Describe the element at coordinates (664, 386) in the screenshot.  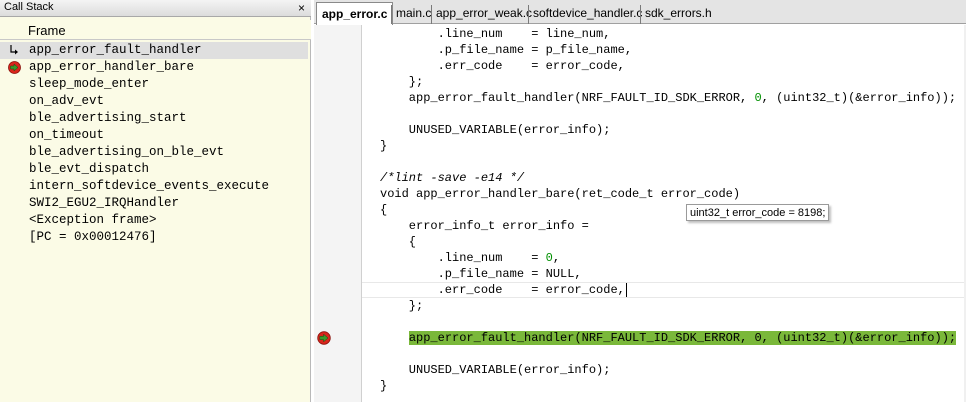
I see `code-line: 66}` at that location.